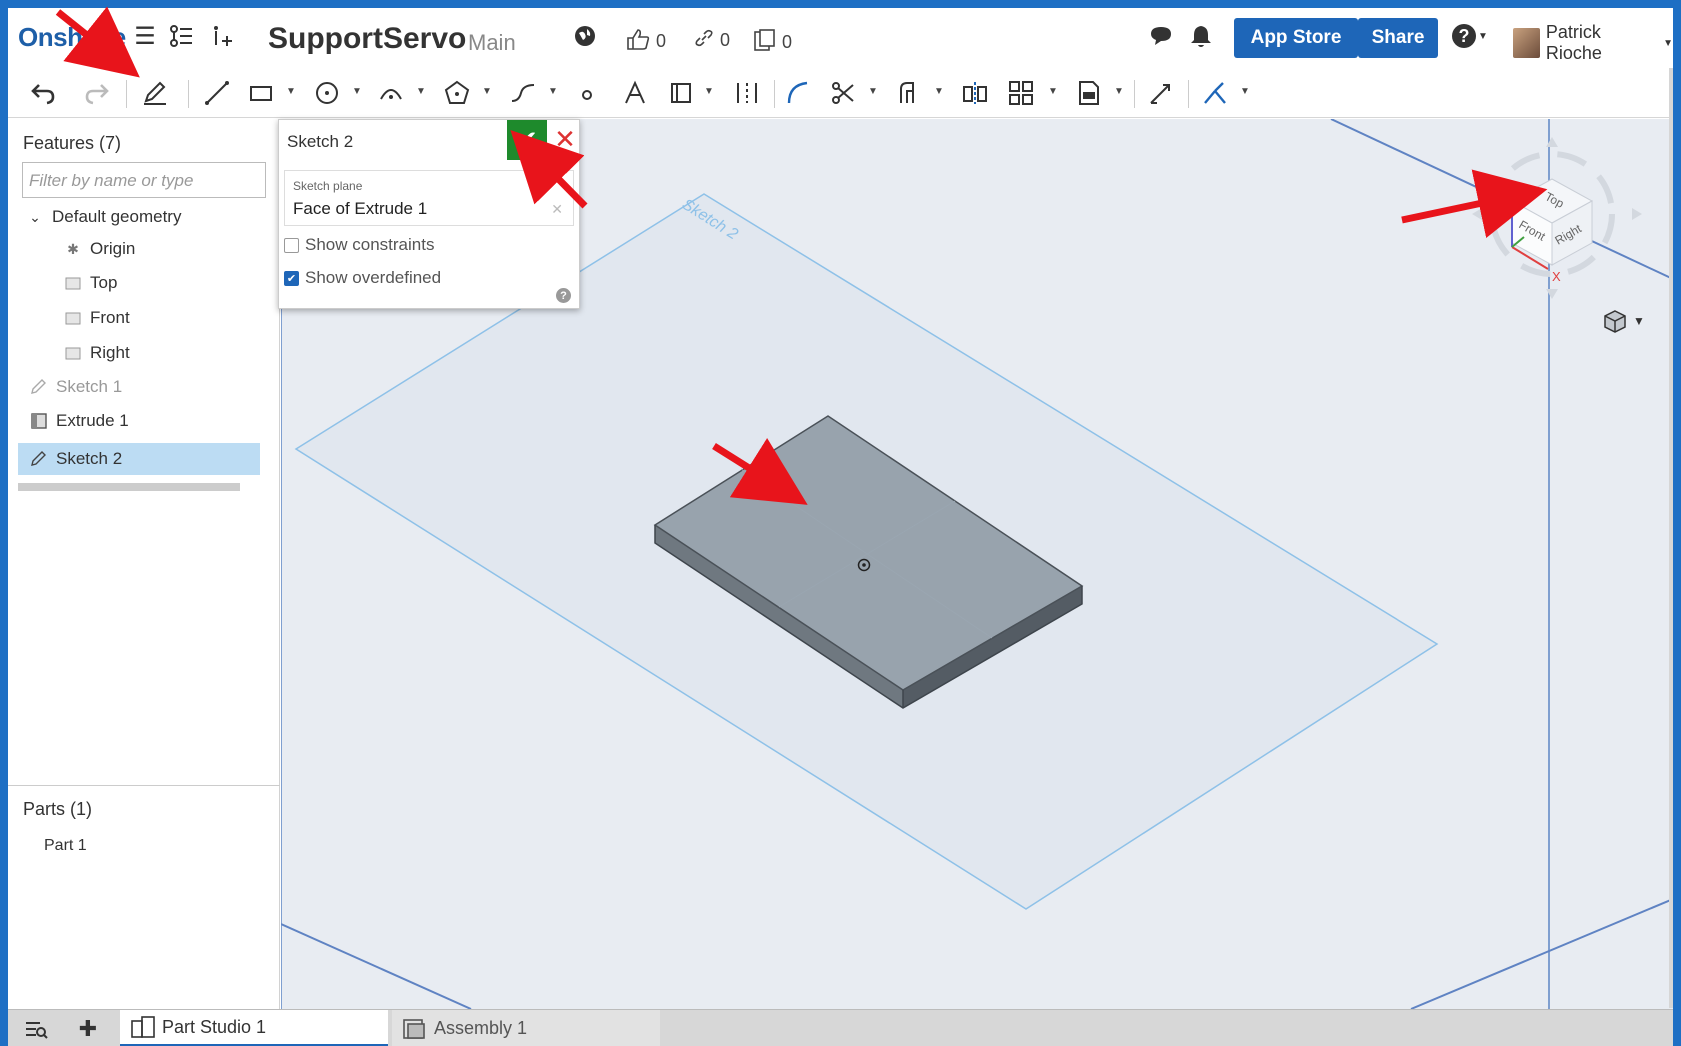 The image size is (1681, 1046). Describe the element at coordinates (76, 387) in the screenshot. I see `tree-item-sketch-1: Sketch 1` at that location.